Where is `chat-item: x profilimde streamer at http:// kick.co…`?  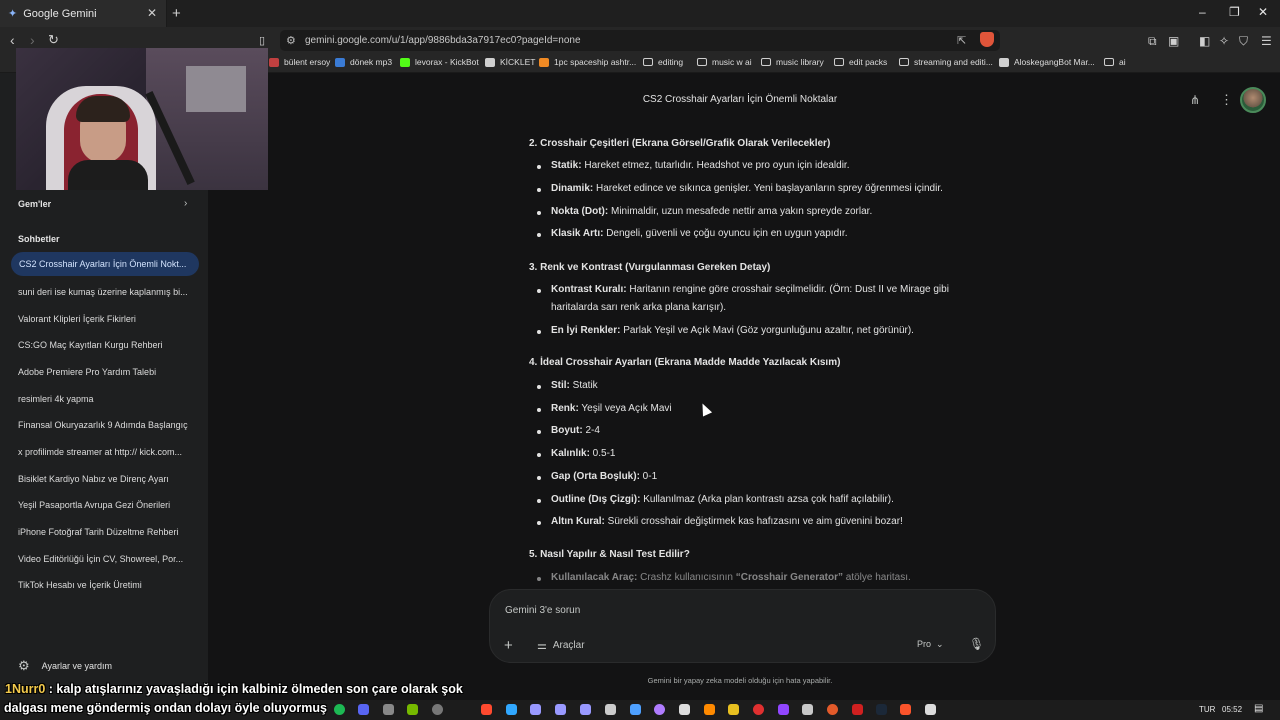
chat-item: x profilimde streamer at http:// kick.co… is located at coordinates (108, 452).